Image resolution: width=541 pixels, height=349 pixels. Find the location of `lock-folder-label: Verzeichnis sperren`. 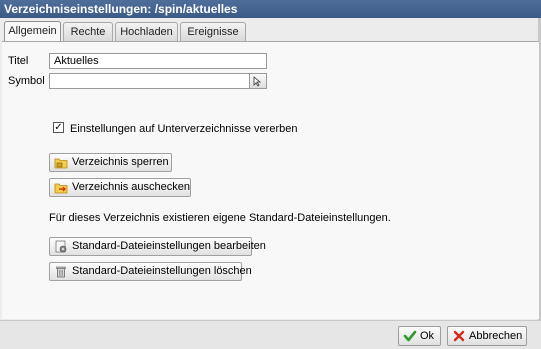

lock-folder-label: Verzeichnis sperren is located at coordinates (120, 162).